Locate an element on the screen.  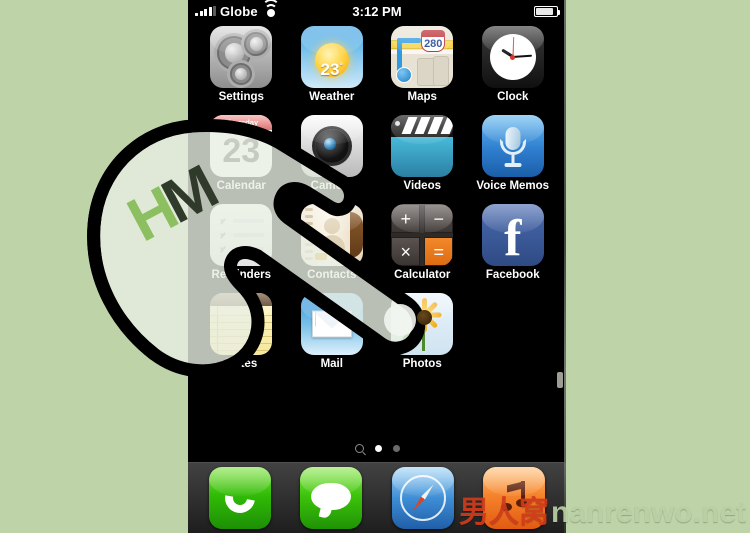
app-icon-notes: Notes is located at coordinates (241, 331).